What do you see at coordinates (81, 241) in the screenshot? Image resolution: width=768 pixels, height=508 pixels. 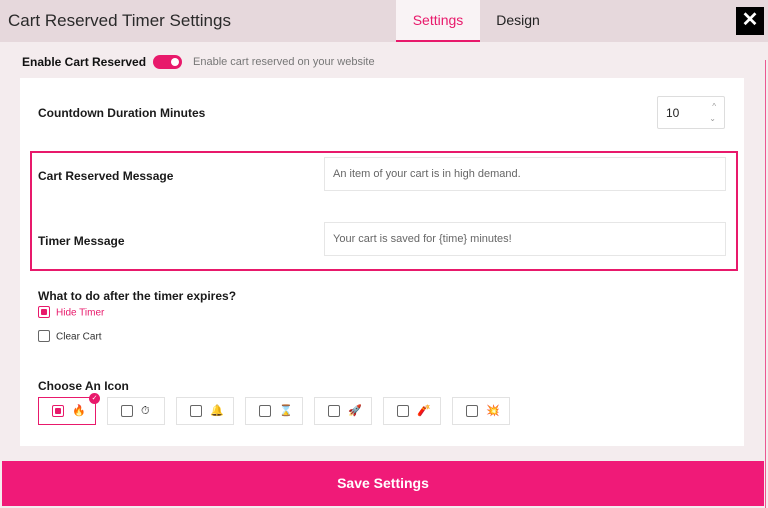 I see `timer-message-label: Timer Message` at bounding box center [81, 241].